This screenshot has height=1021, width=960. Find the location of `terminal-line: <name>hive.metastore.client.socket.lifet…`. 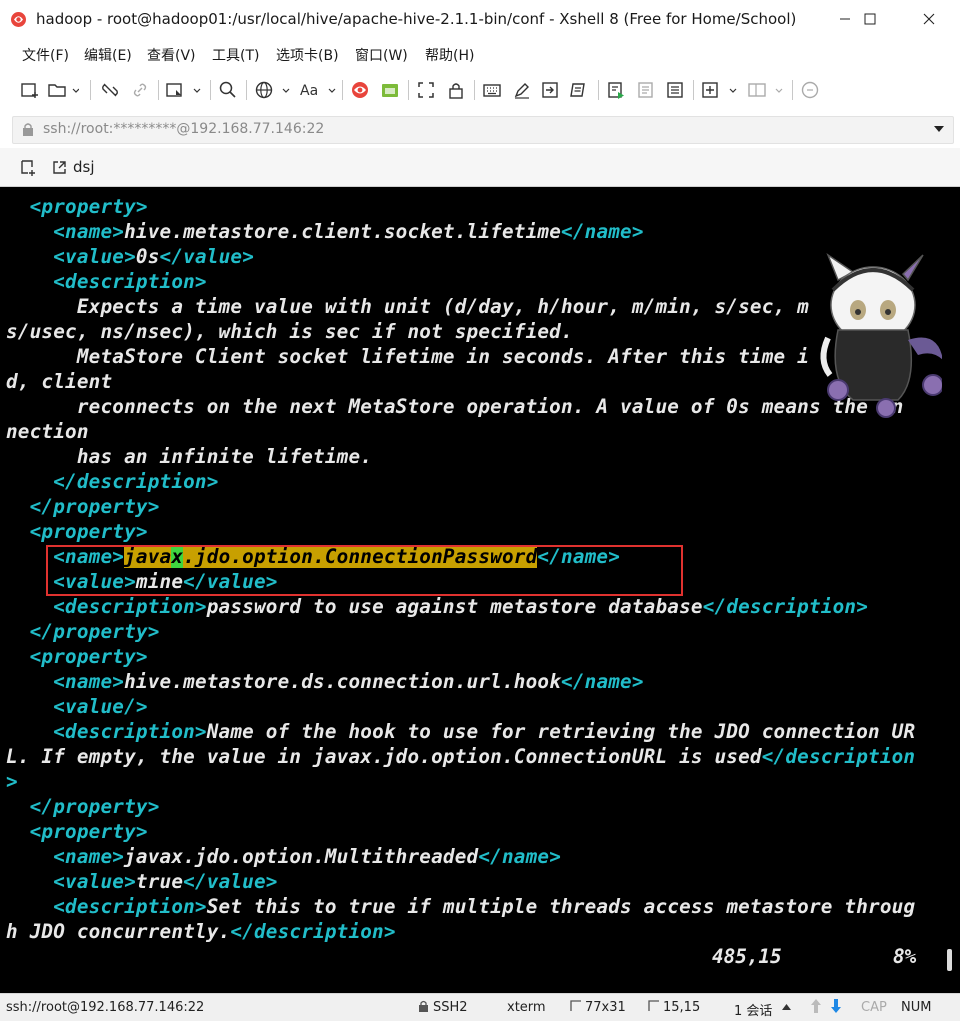

terminal-line: <name>hive.metastore.client.socket.lifet… is located at coordinates (325, 231).